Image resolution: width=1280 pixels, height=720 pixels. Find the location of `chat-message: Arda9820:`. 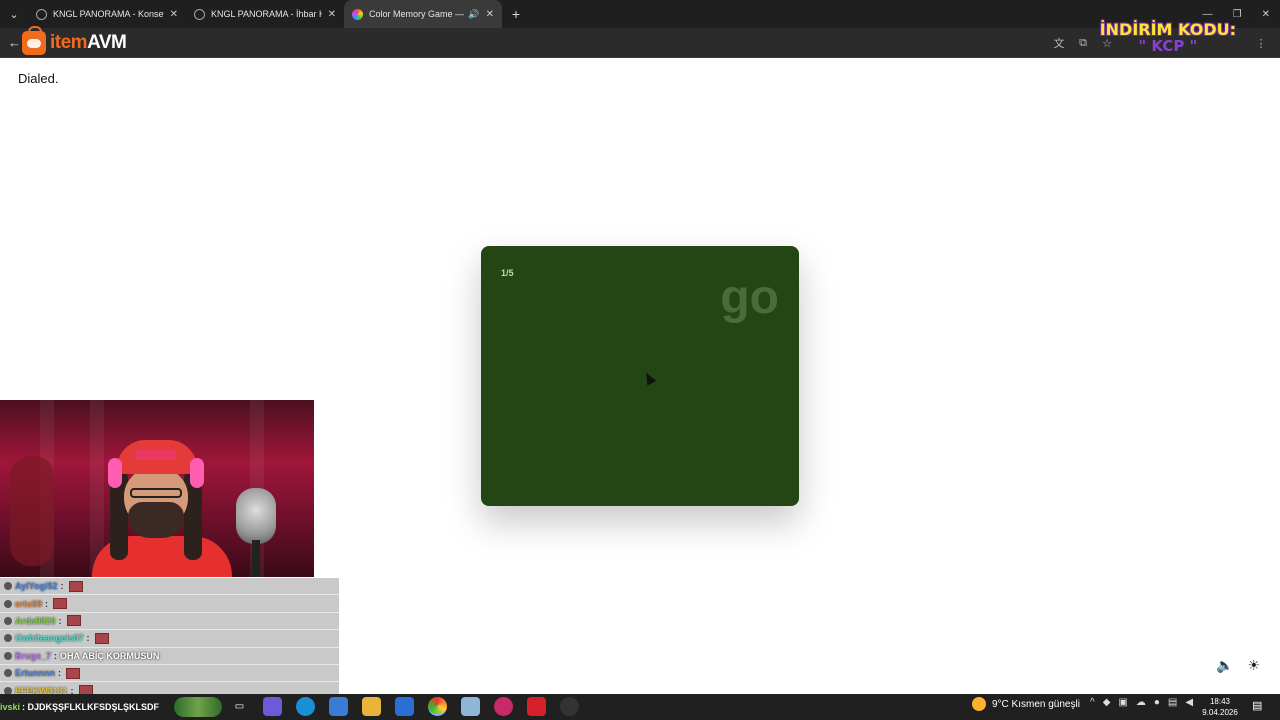

chat-message: Arda9820: is located at coordinates (169, 622).